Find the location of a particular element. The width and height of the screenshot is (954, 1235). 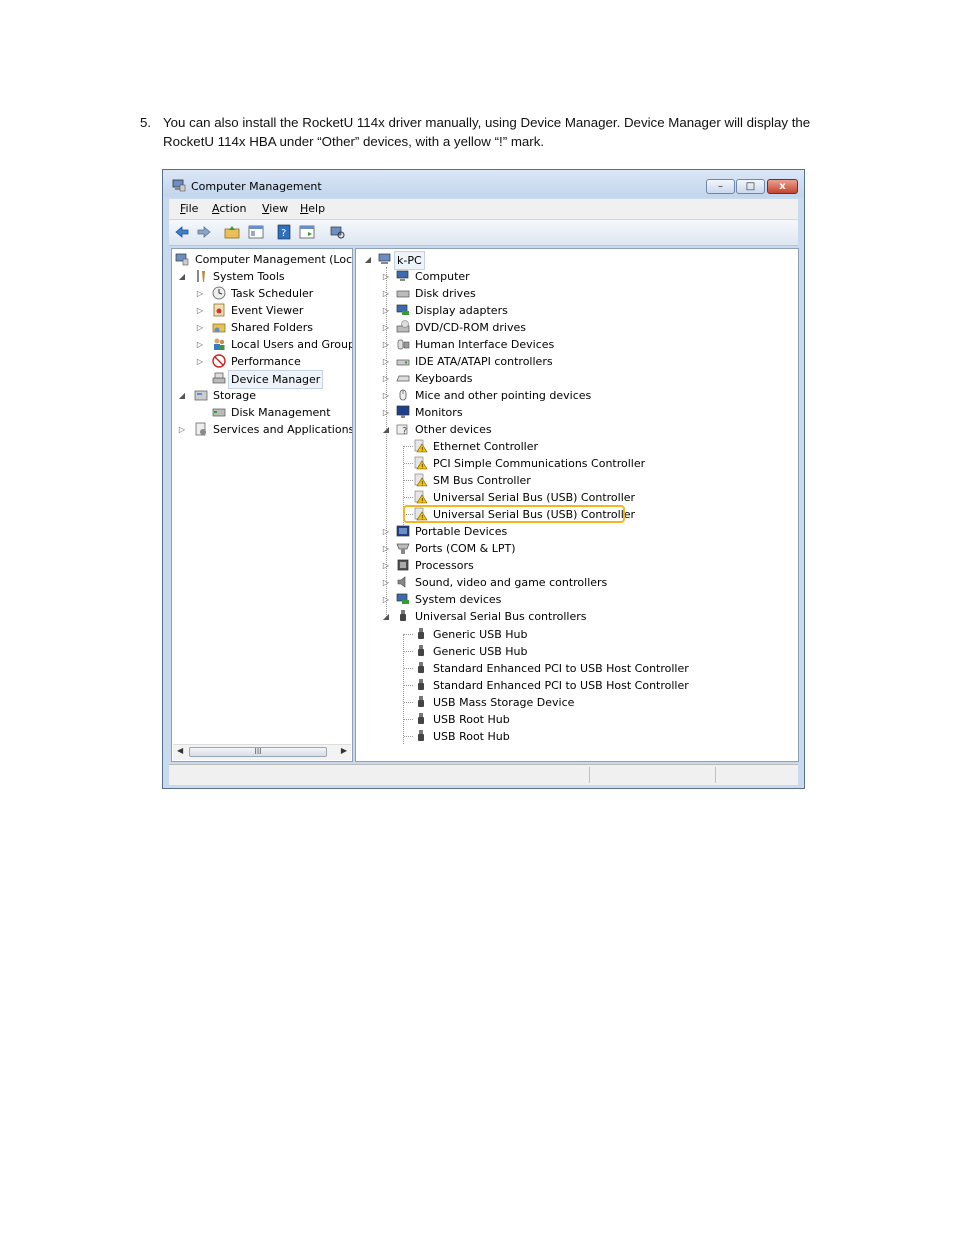

properties-icon is located at coordinates (307, 232).